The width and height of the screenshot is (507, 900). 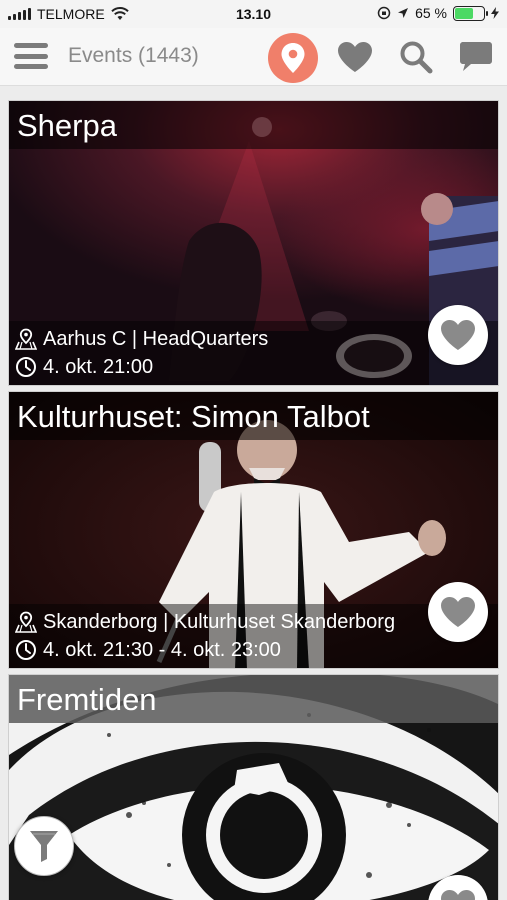 I want to click on event-title: Kulturhuset: Simon Talbot, so click(x=253, y=416).